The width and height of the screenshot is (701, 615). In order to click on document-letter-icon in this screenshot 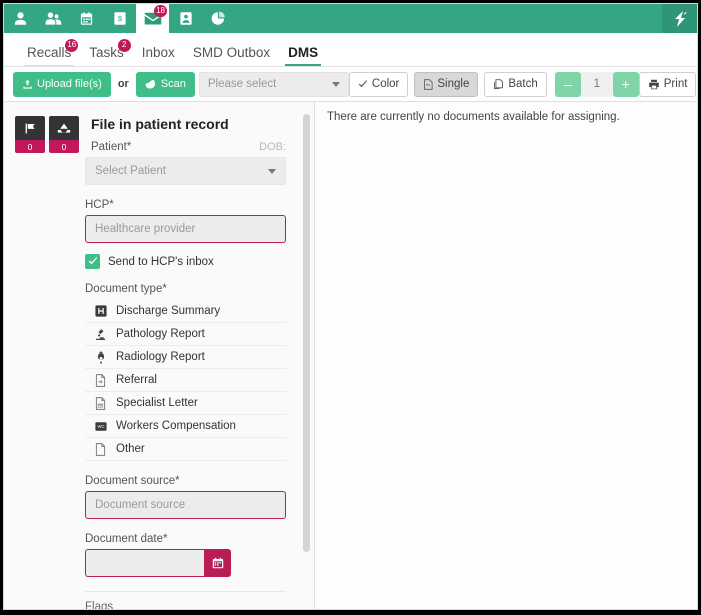, I will do `click(100, 403)`.